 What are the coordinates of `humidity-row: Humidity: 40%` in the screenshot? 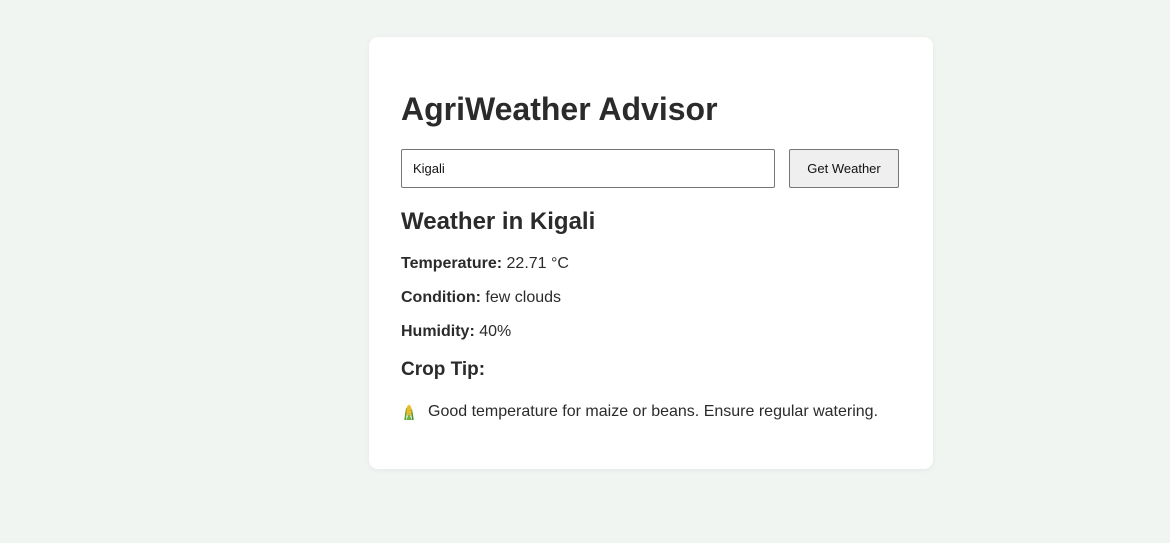 It's located at (456, 332).